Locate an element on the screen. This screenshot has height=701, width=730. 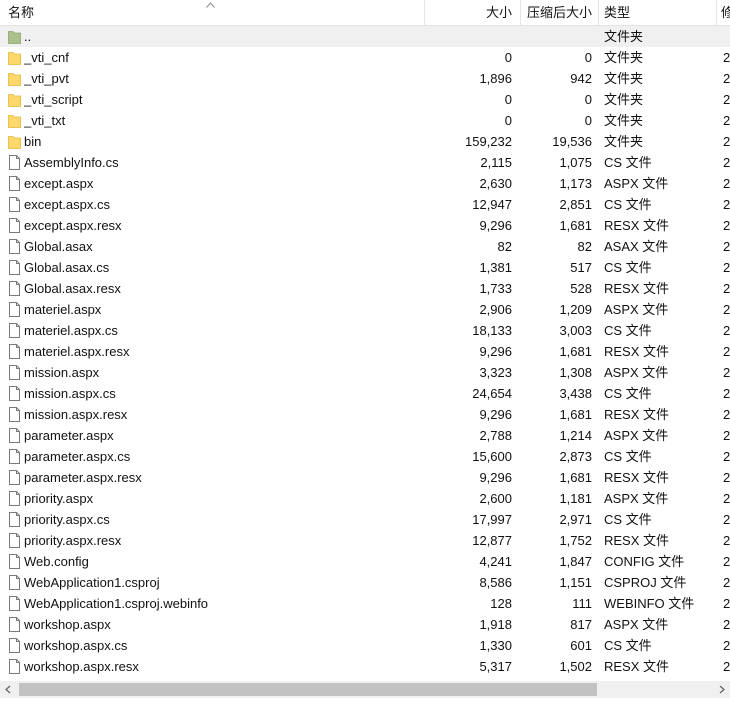
file-name: workshop.aspx.resx is located at coordinates (81, 666).